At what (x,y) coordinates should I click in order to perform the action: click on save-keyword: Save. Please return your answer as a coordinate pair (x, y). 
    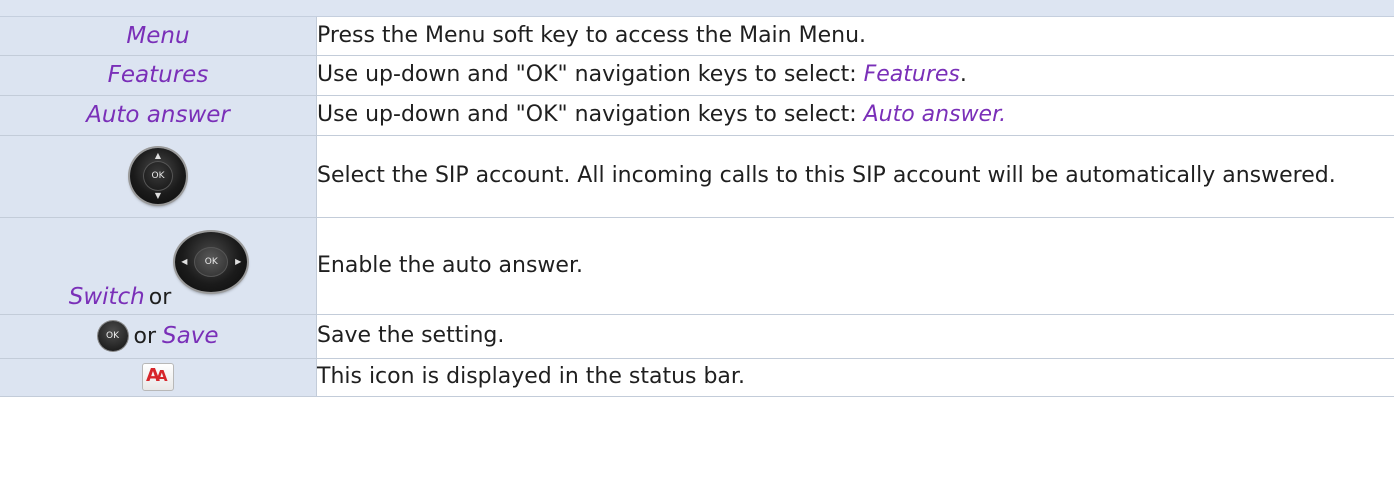
    Looking at the image, I should click on (190, 336).